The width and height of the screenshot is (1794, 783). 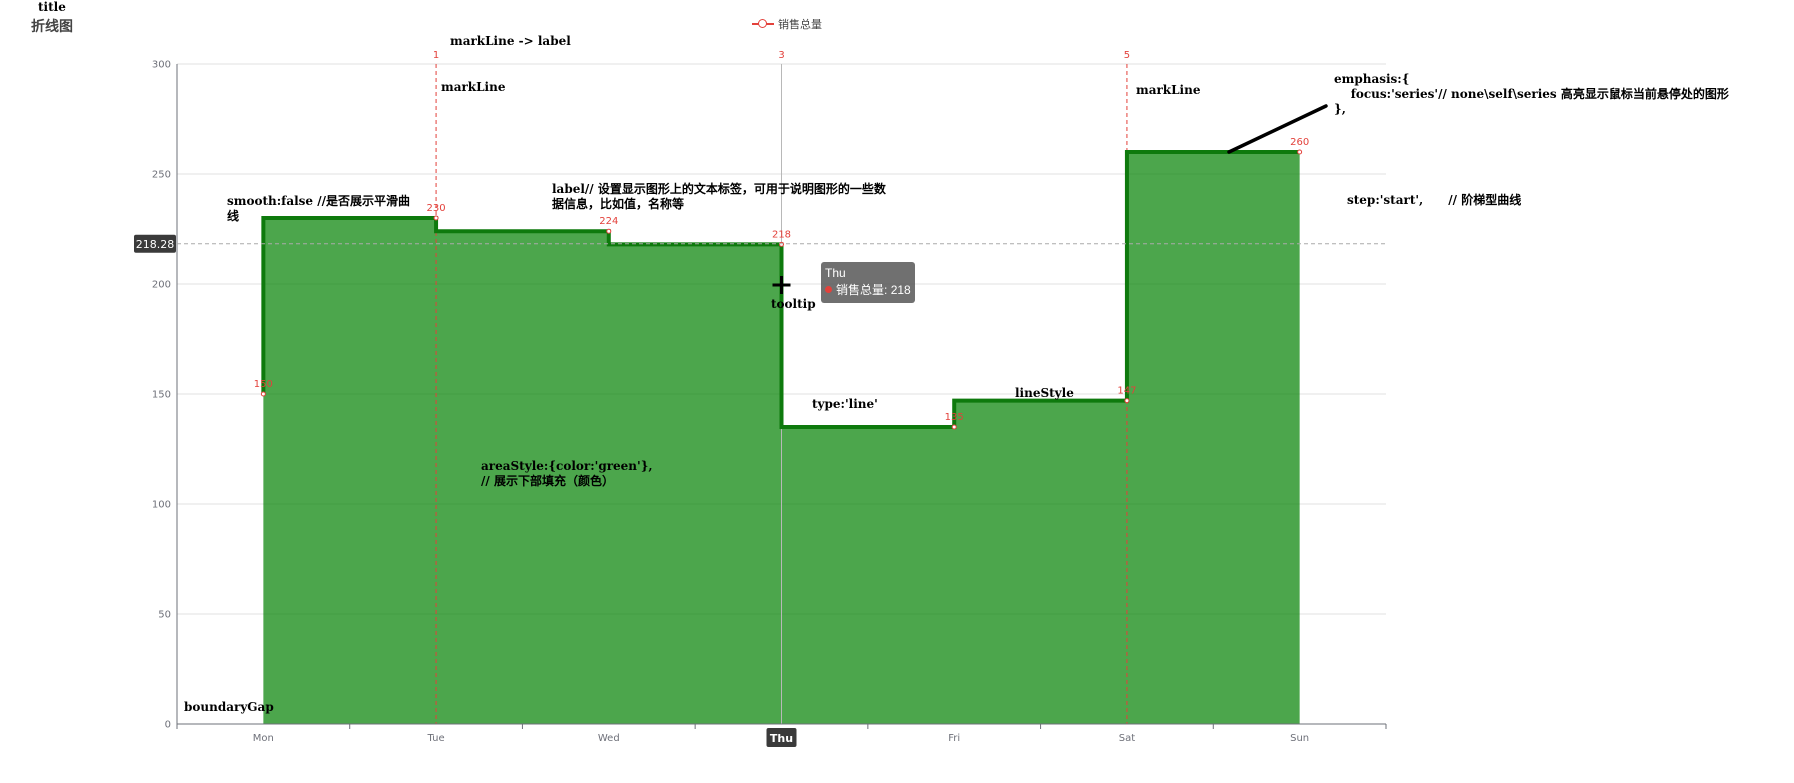 I want to click on data-label: 230, so click(x=436, y=208).